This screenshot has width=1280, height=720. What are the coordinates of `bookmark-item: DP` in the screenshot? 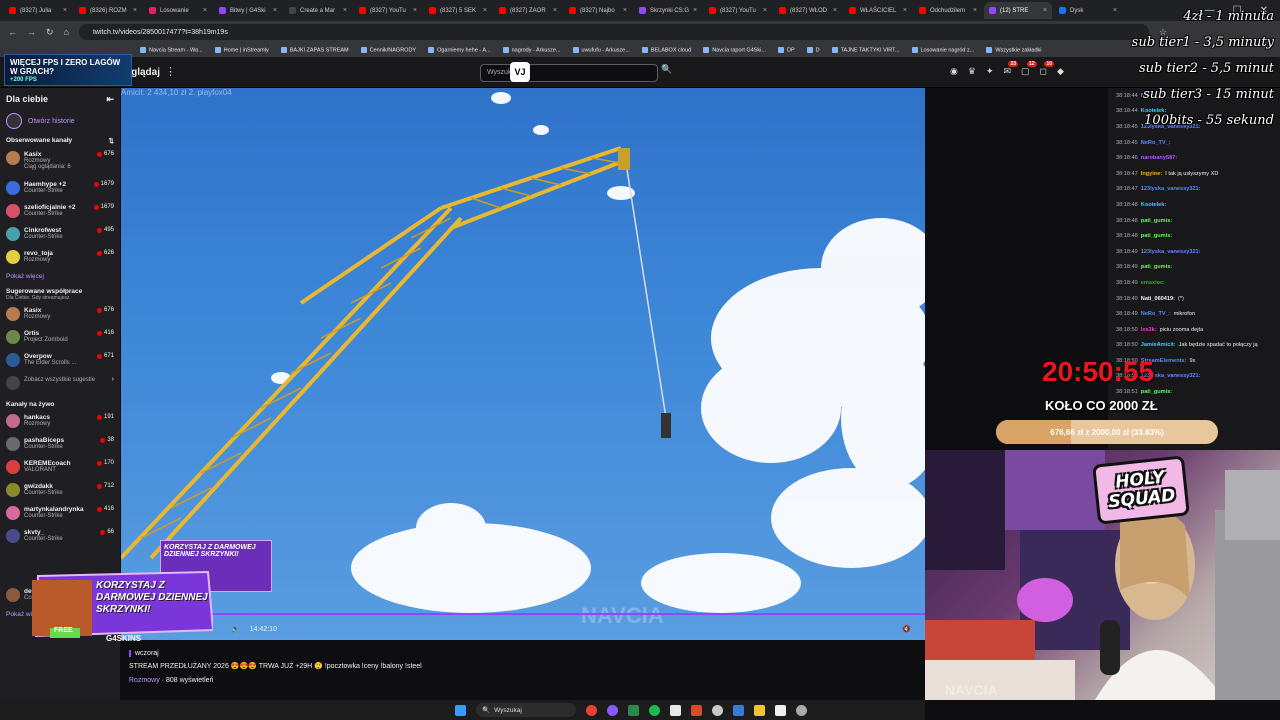 It's located at (786, 49).